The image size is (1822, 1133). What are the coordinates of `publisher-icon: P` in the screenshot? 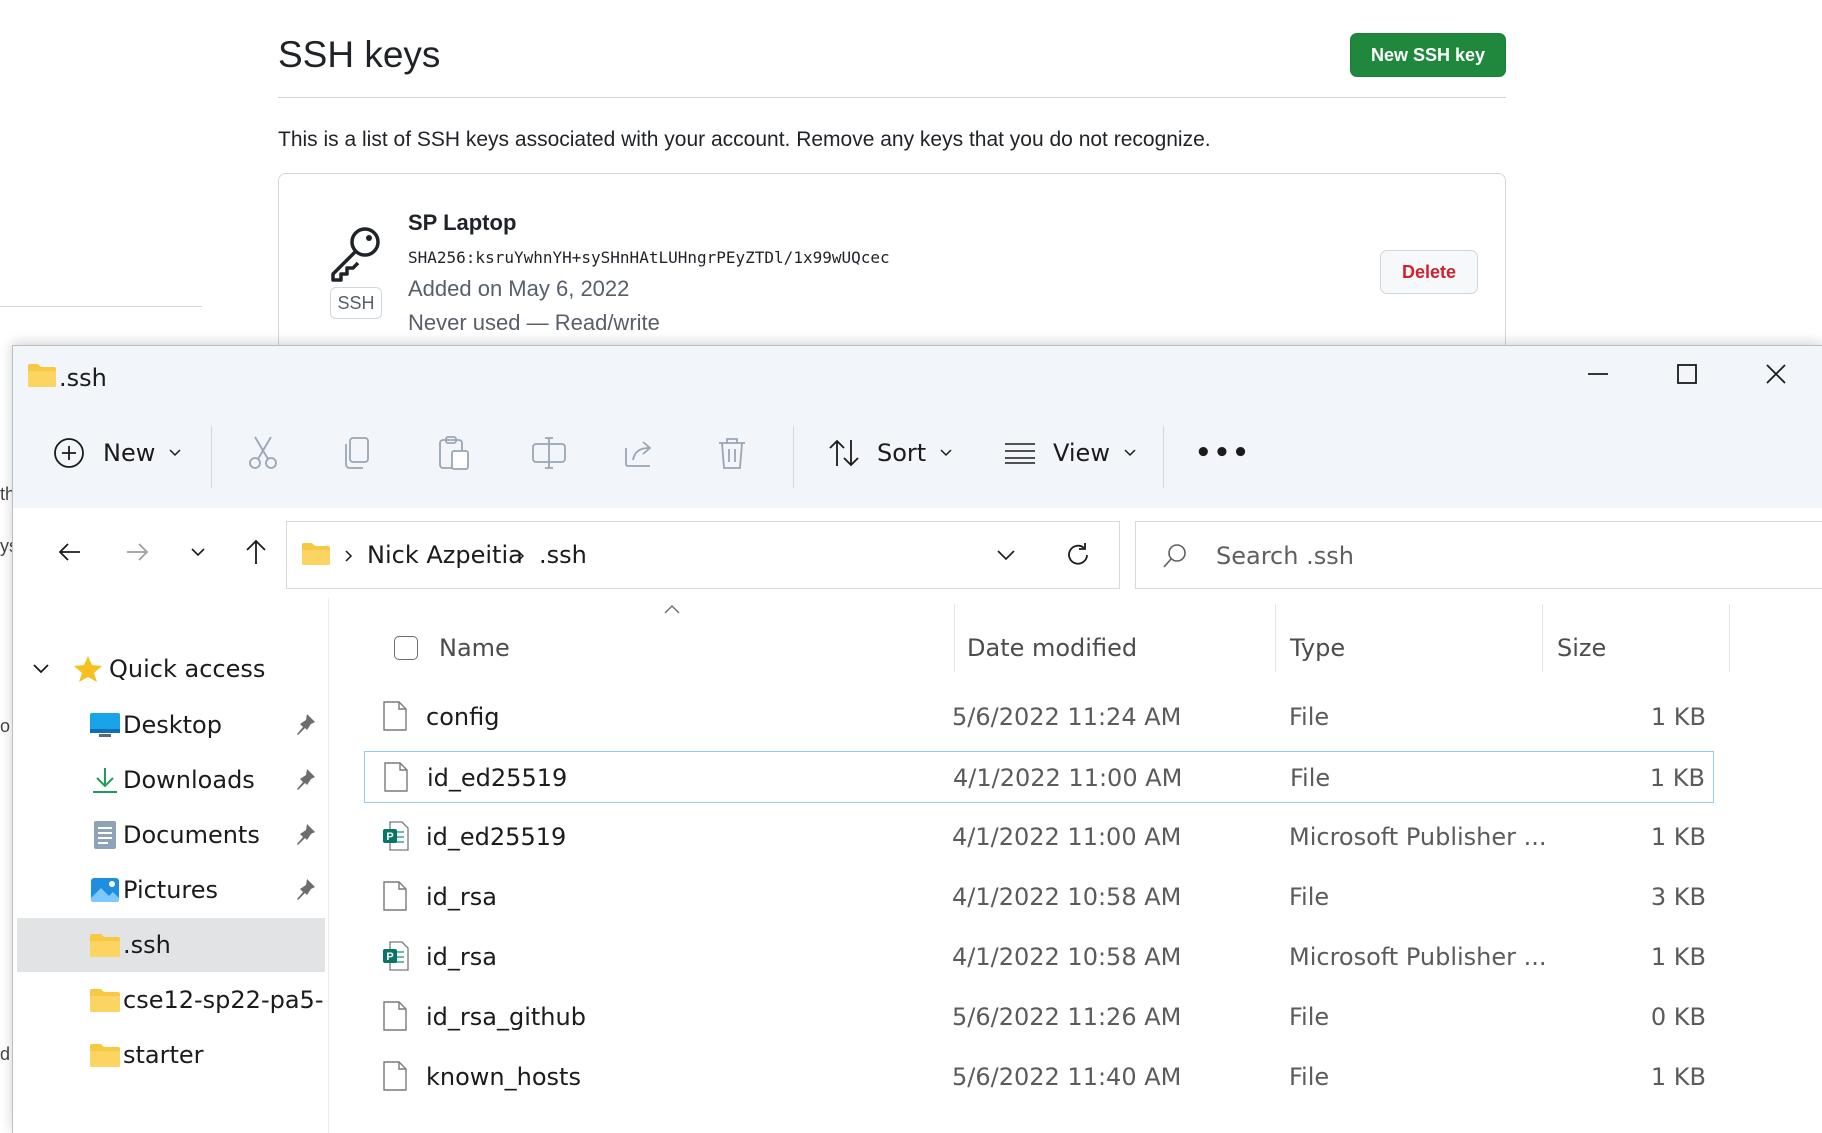 It's located at (396, 956).